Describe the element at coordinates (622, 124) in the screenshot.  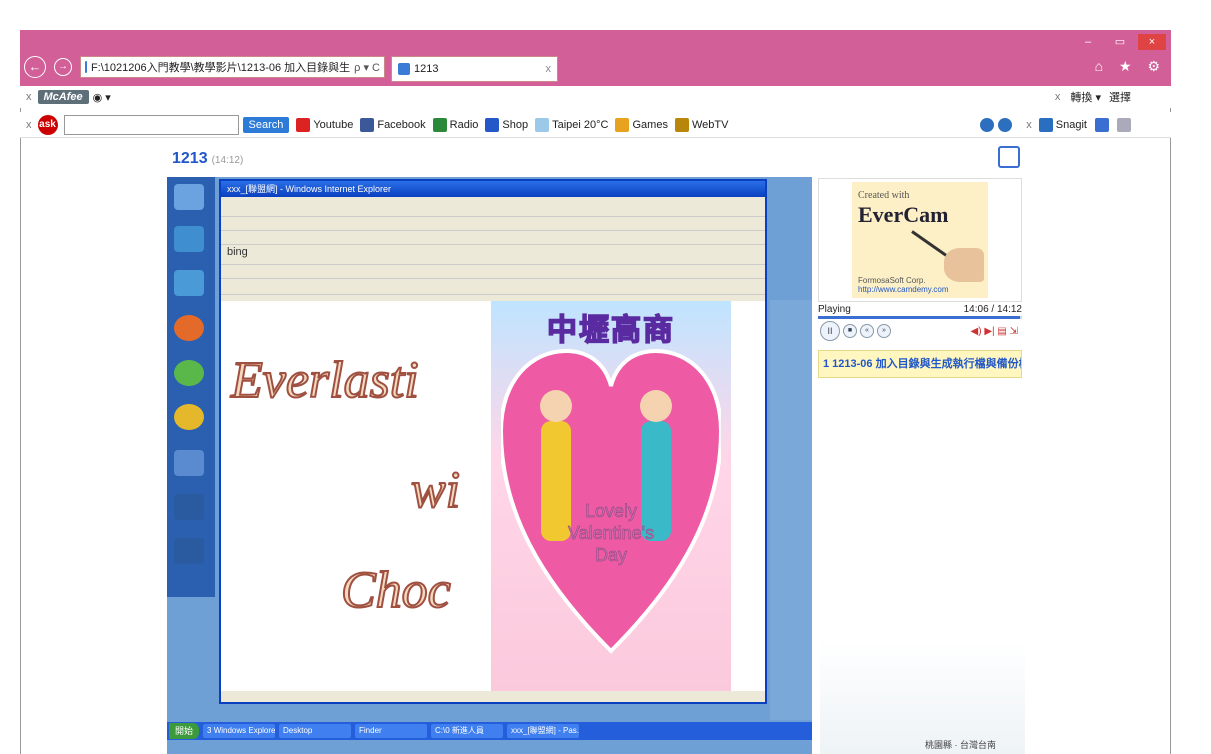
I see `games-icon` at that location.